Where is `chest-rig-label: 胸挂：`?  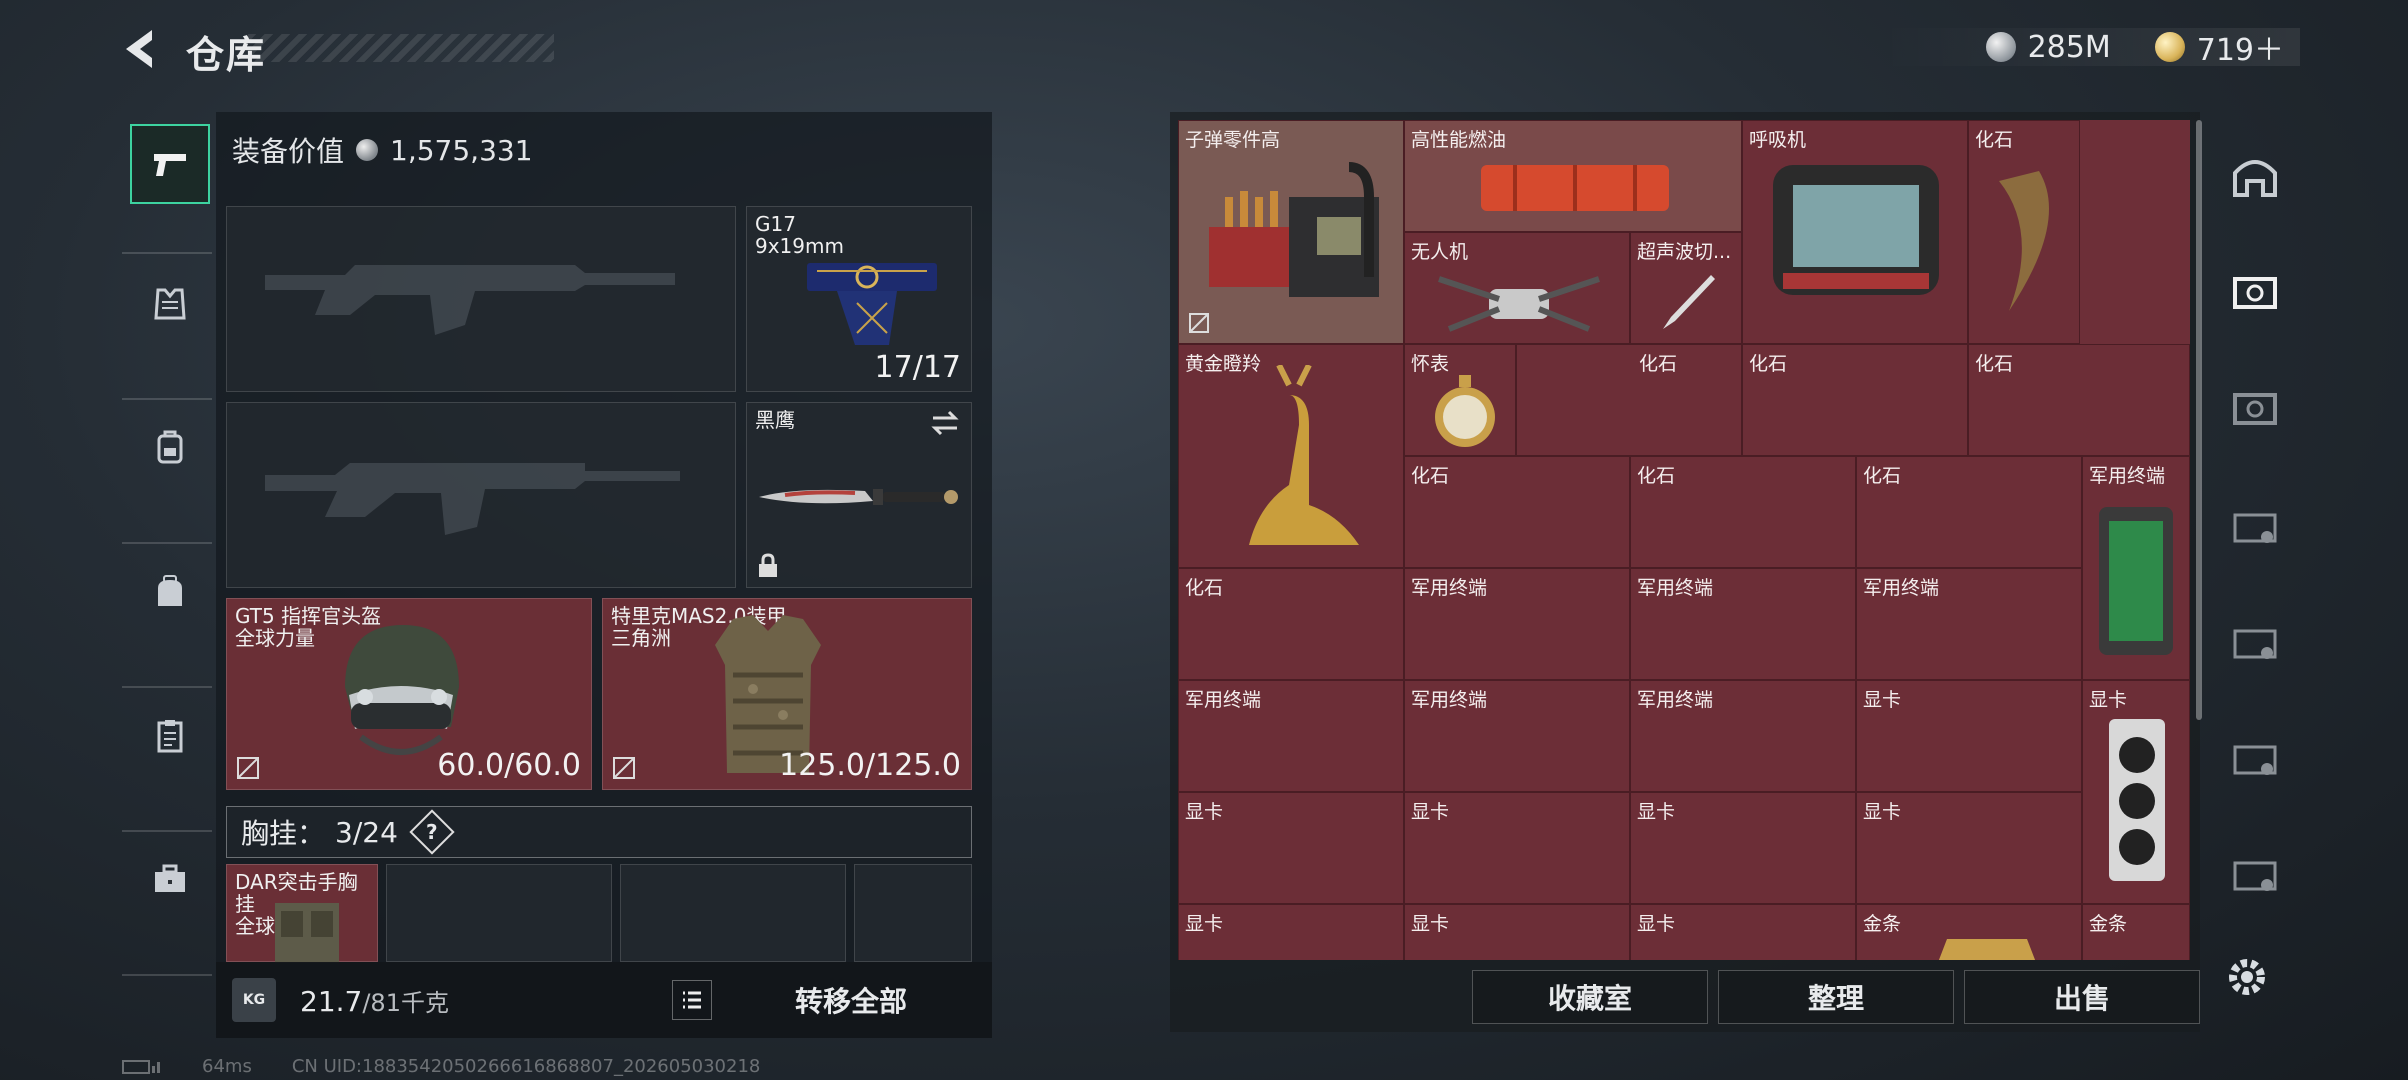
chest-rig-label: 胸挂： is located at coordinates (283, 833).